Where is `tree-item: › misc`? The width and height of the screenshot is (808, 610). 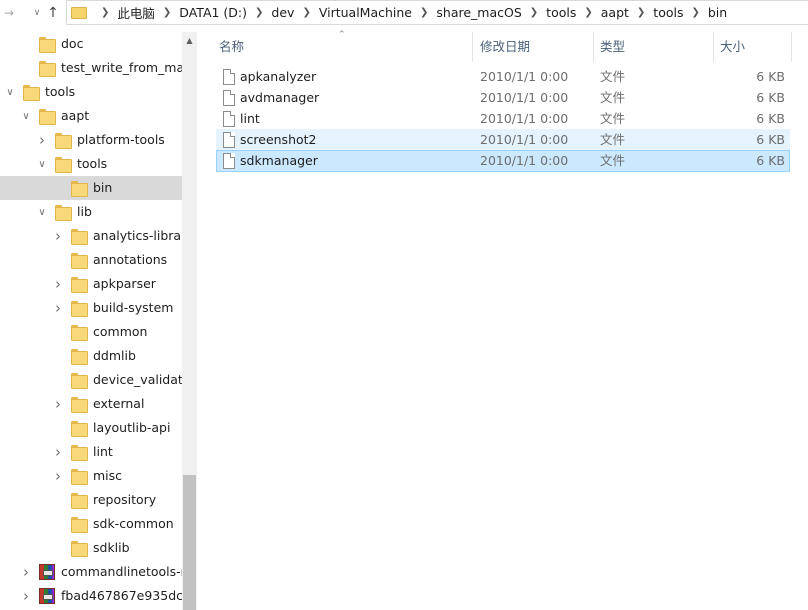
tree-item: › misc is located at coordinates (91, 476).